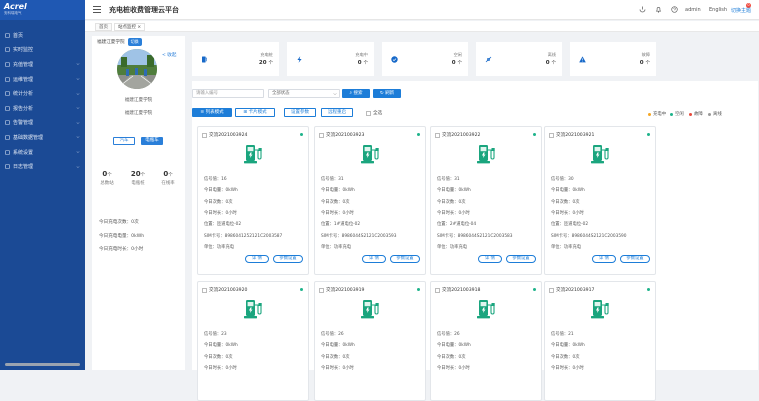 Image resolution: width=759 pixels, height=401 pixels. I want to click on tab-station-monitor: 站点监控 ×, so click(130, 27).